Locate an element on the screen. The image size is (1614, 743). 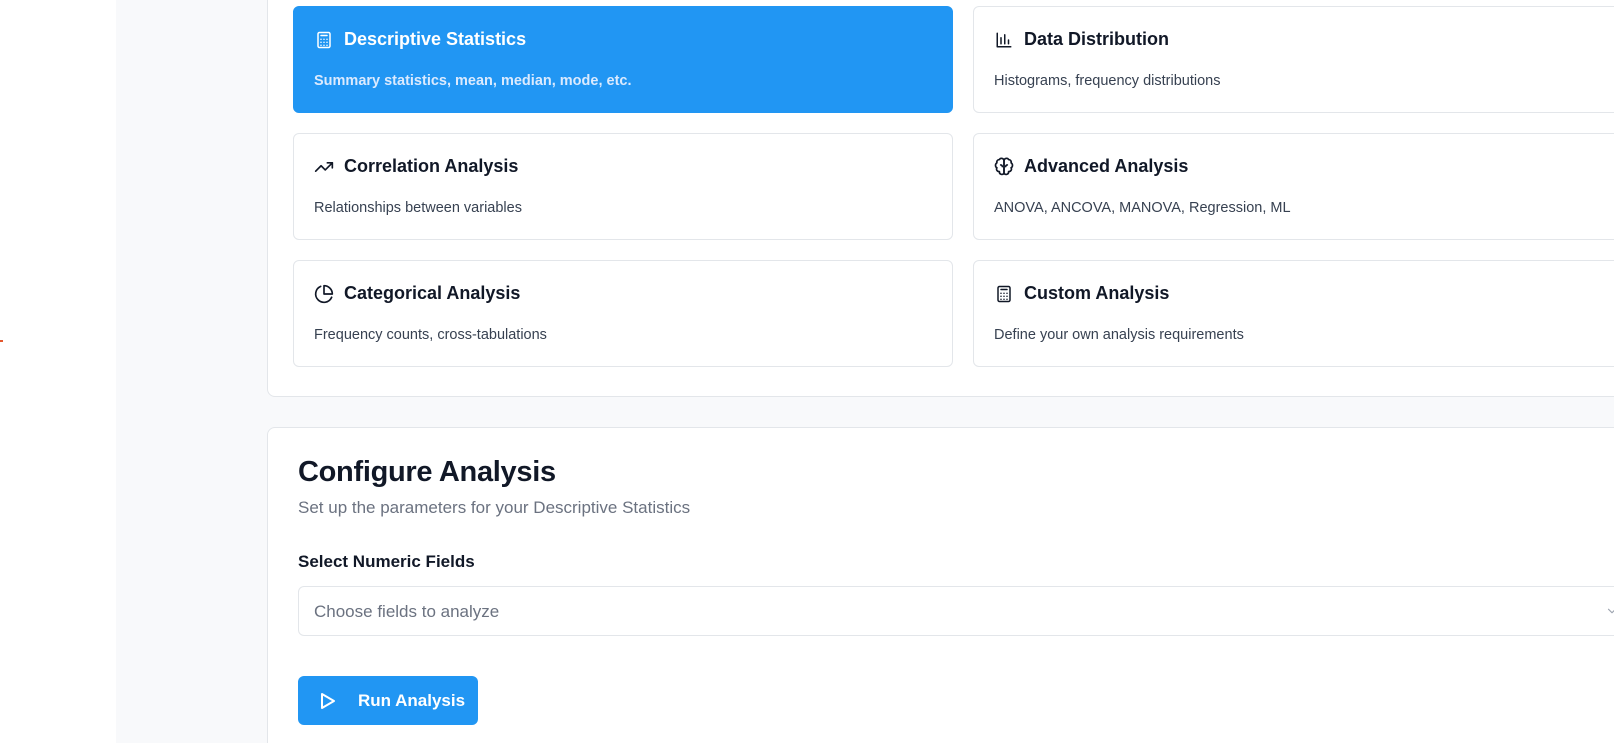
configure-title: Configure Analysis is located at coordinates (427, 472).